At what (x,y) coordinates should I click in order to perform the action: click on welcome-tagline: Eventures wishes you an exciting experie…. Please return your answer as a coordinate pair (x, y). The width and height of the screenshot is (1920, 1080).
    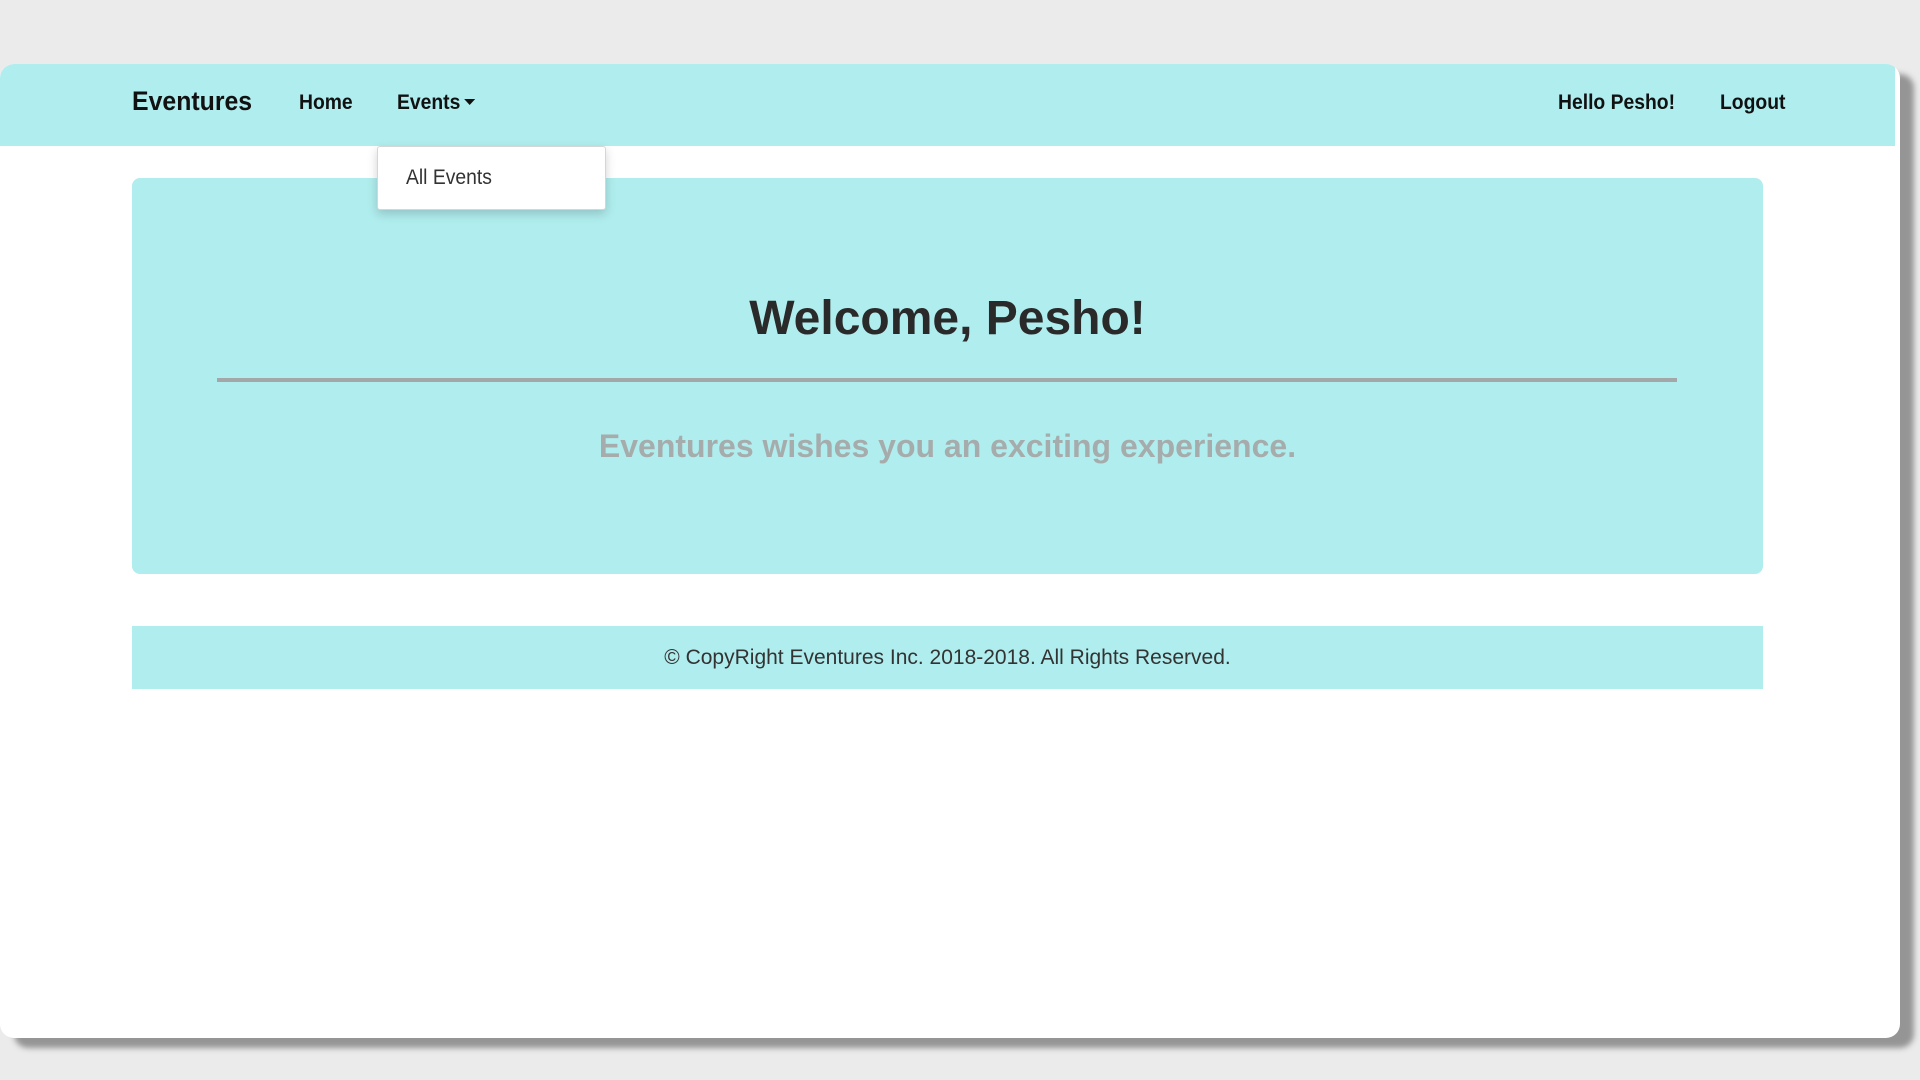
    Looking at the image, I should click on (947, 446).